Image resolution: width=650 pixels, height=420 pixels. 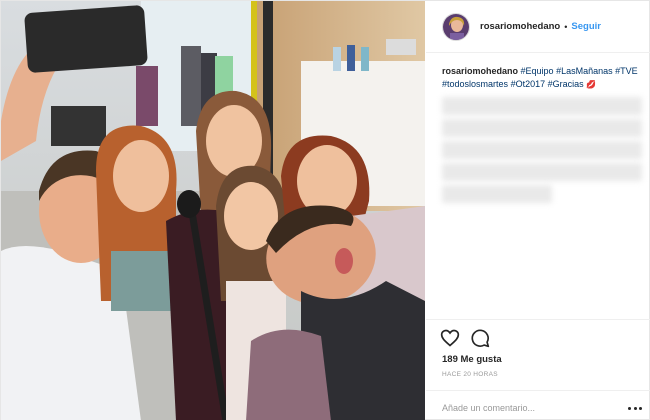 I want to click on likes-count: 189 Me gusta, so click(x=472, y=359).